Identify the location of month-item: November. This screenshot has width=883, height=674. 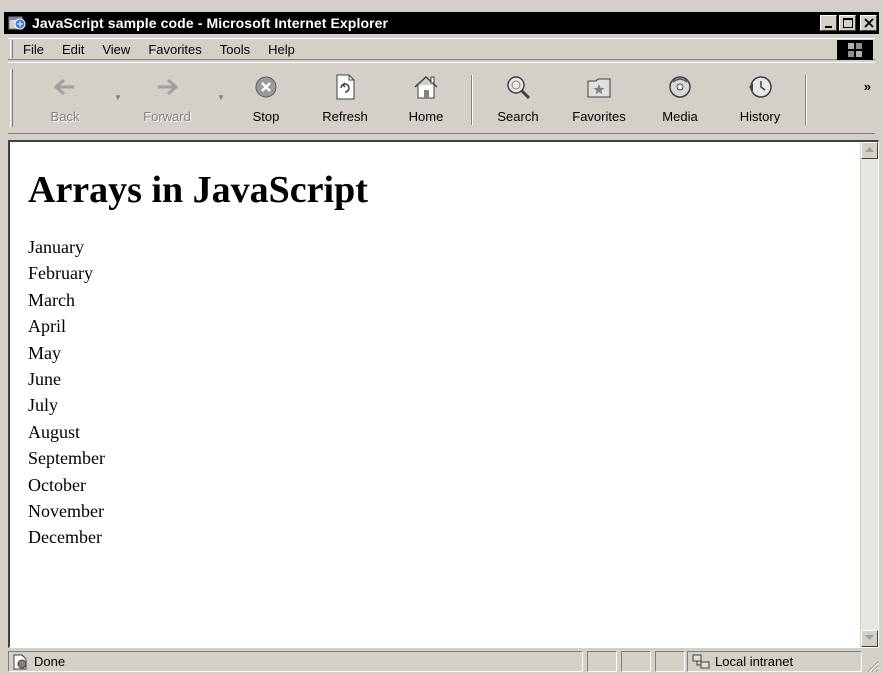
(66, 511).